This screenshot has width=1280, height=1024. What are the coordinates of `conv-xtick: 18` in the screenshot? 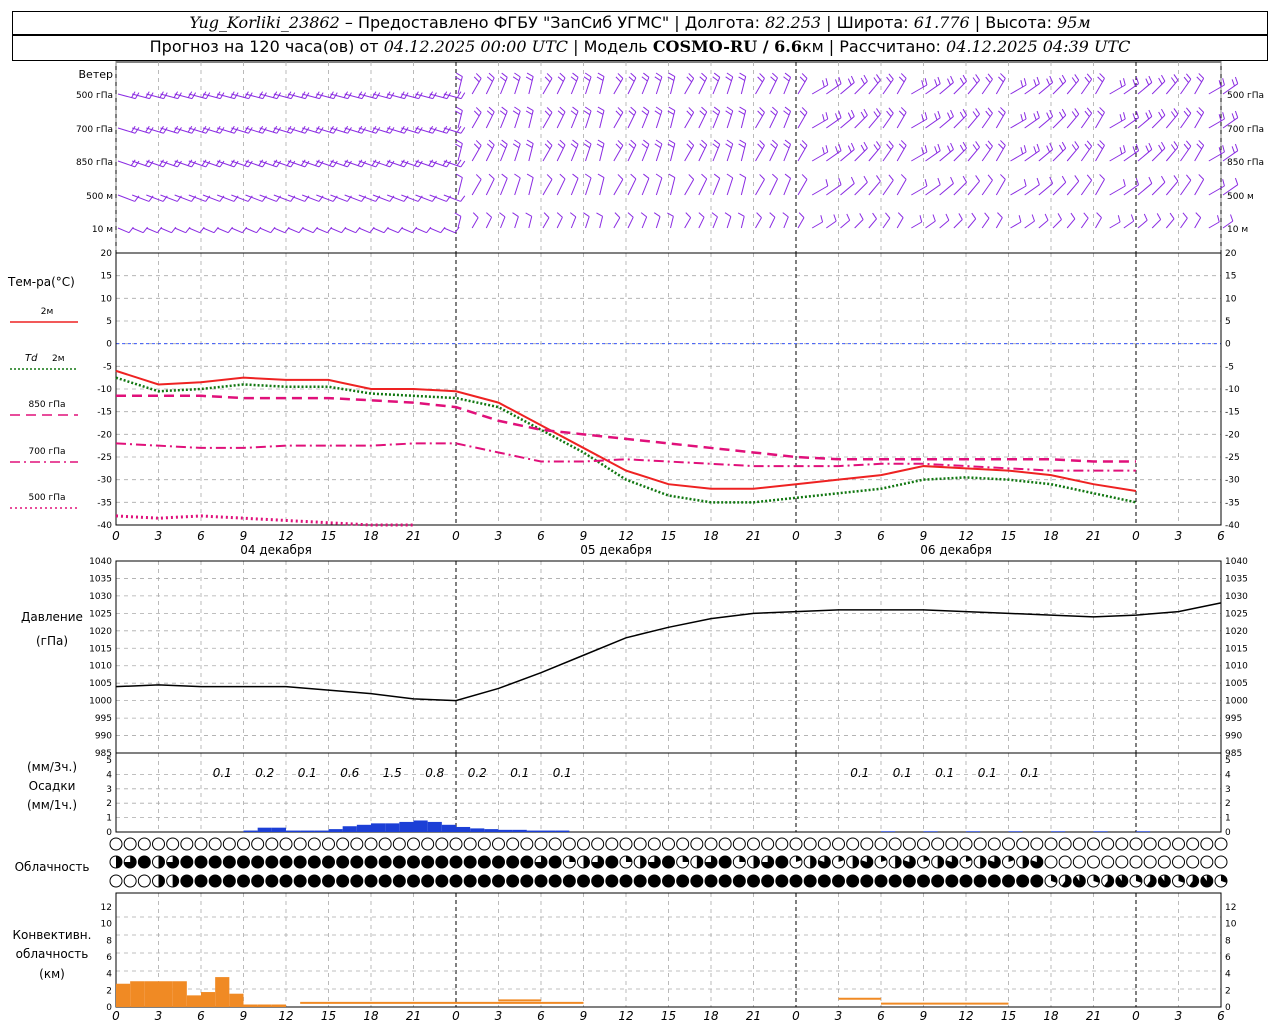 It's located at (711, 1016).